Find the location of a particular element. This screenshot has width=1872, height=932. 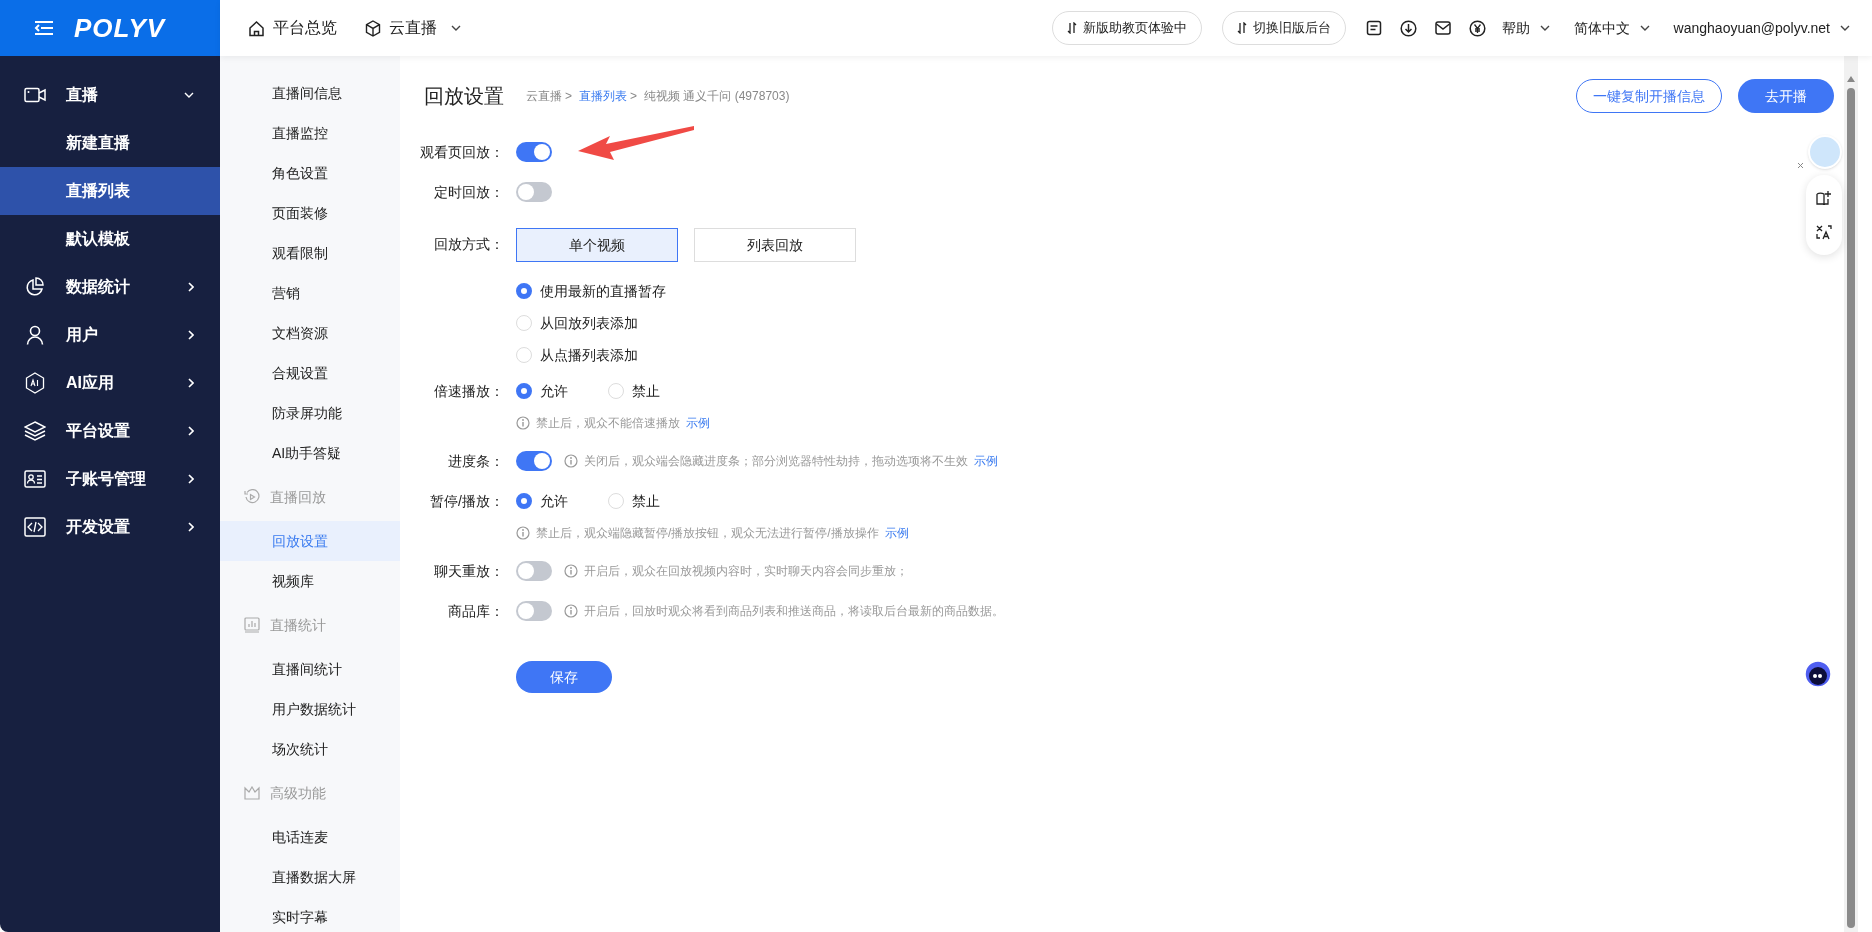

field-label: 聊天重放： is located at coordinates (469, 571).